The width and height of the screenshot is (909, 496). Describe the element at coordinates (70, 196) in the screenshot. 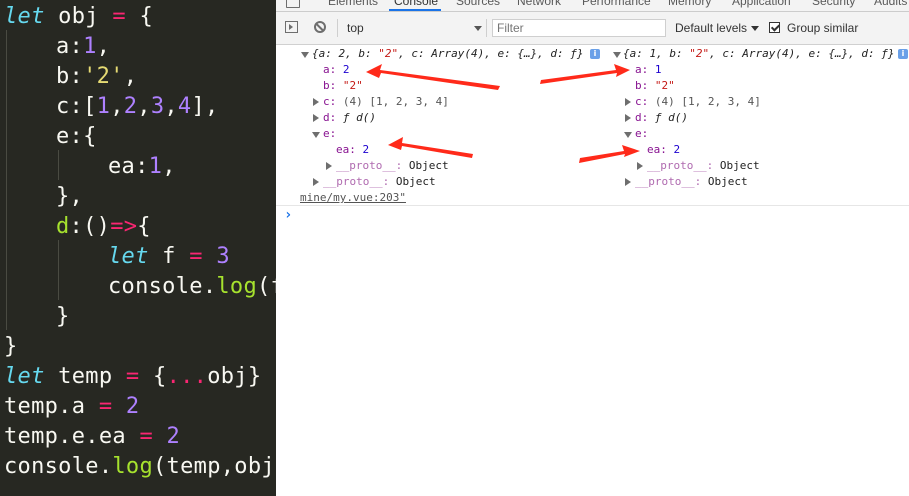

I see `code-line: },` at that location.